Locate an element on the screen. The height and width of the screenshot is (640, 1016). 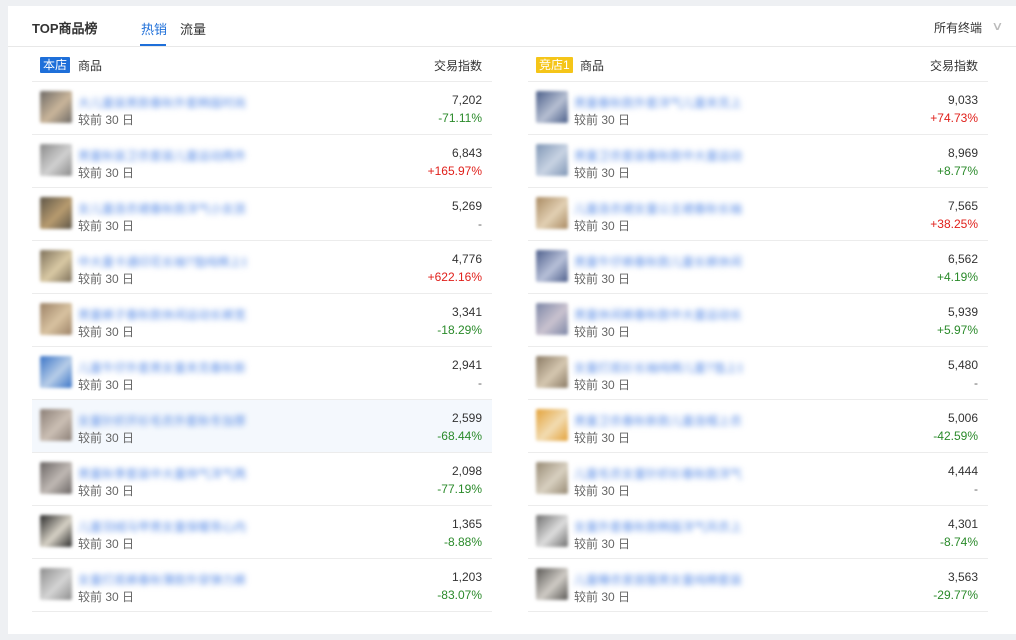
product-name-link: 儿童连衣裙女童公主裙春秋长袖款 is located at coordinates (658, 208).